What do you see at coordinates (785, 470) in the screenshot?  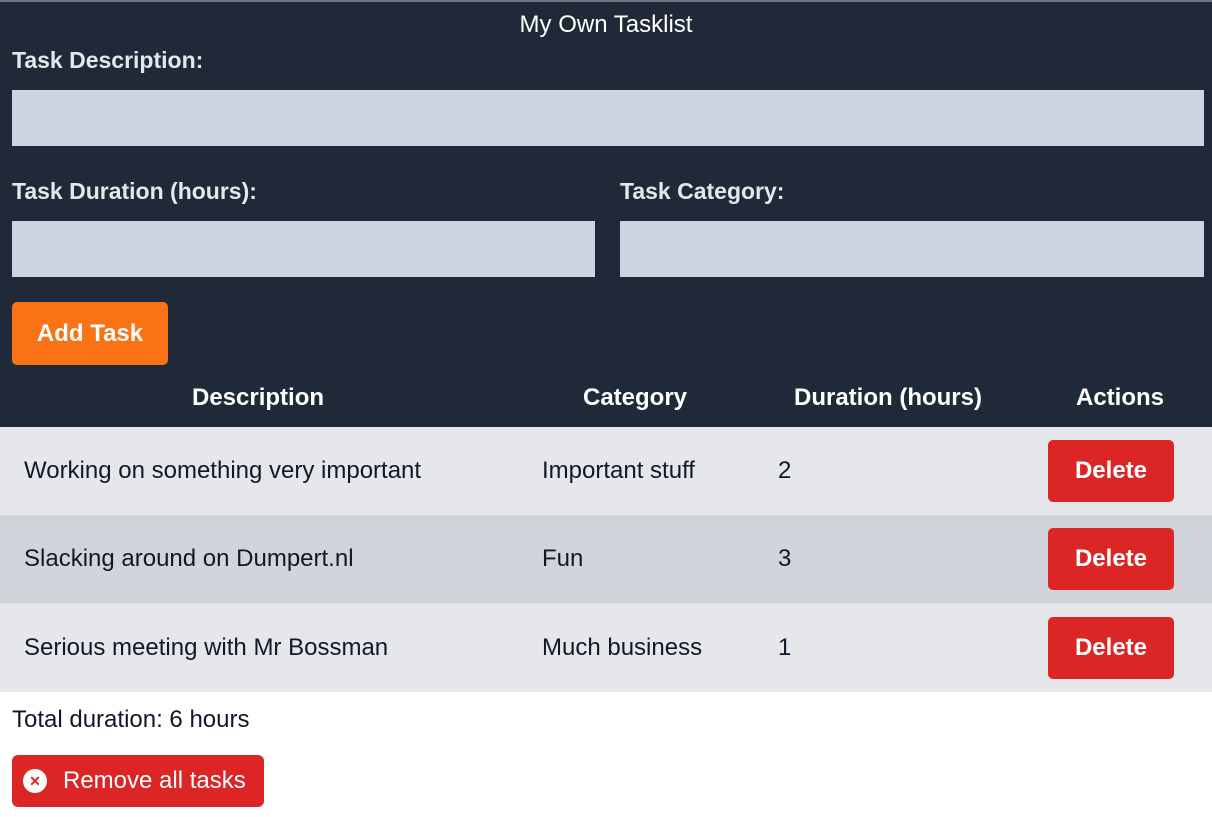 I see `task-duration-cell: 2` at bounding box center [785, 470].